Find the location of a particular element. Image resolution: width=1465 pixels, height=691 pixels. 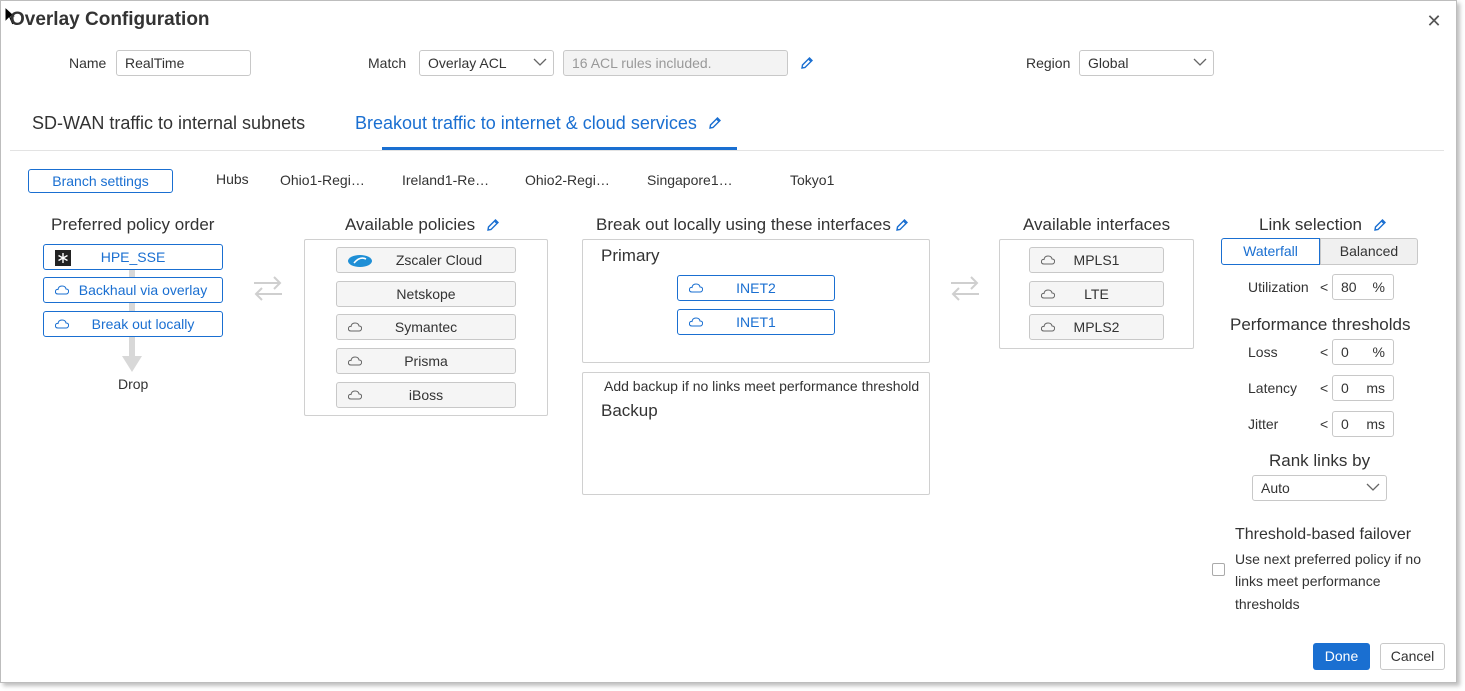

close-icon: ✕ is located at coordinates (1434, 21).